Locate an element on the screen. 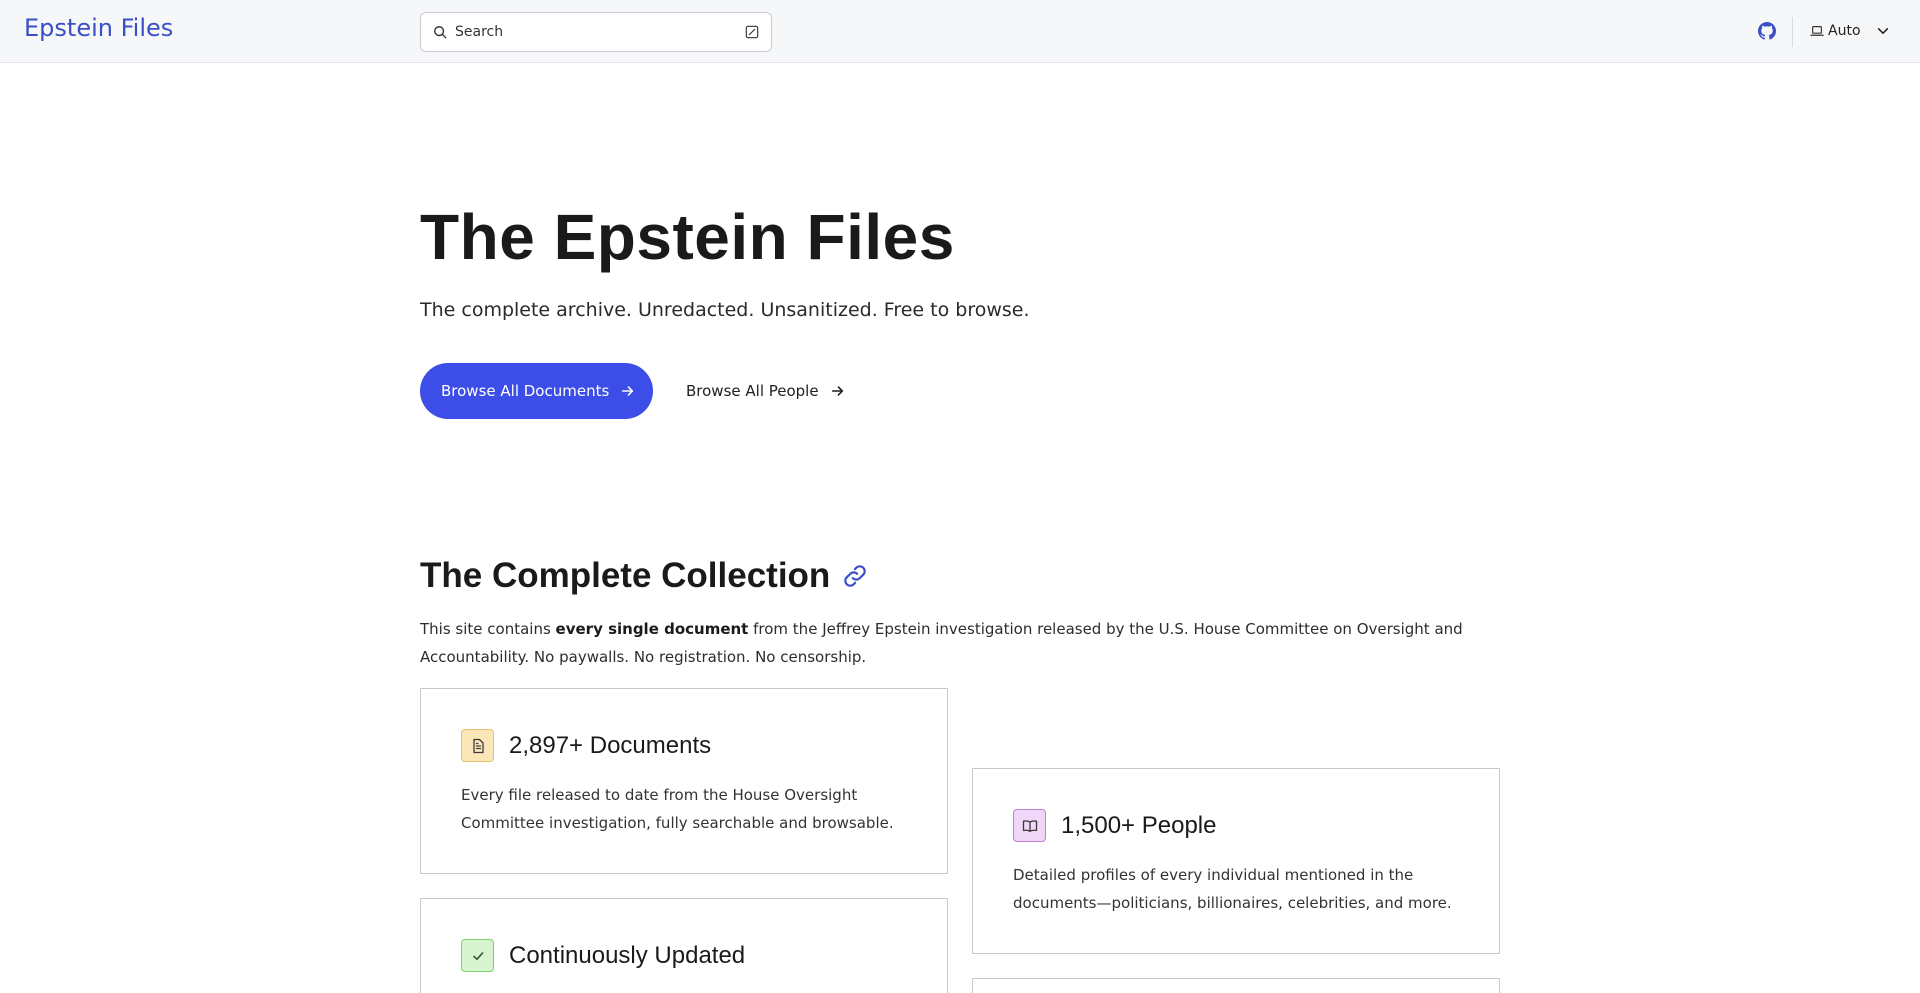  search-box is located at coordinates (596, 32).